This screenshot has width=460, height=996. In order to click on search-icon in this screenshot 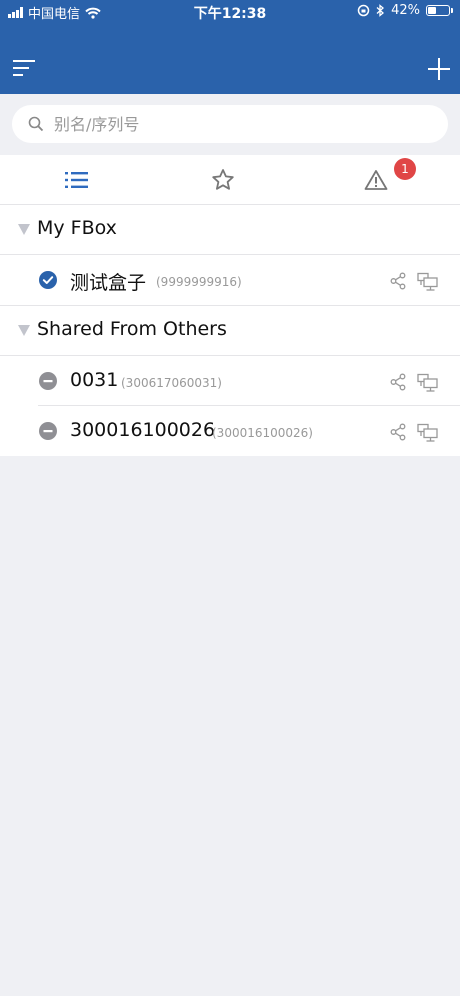, I will do `click(36, 124)`.